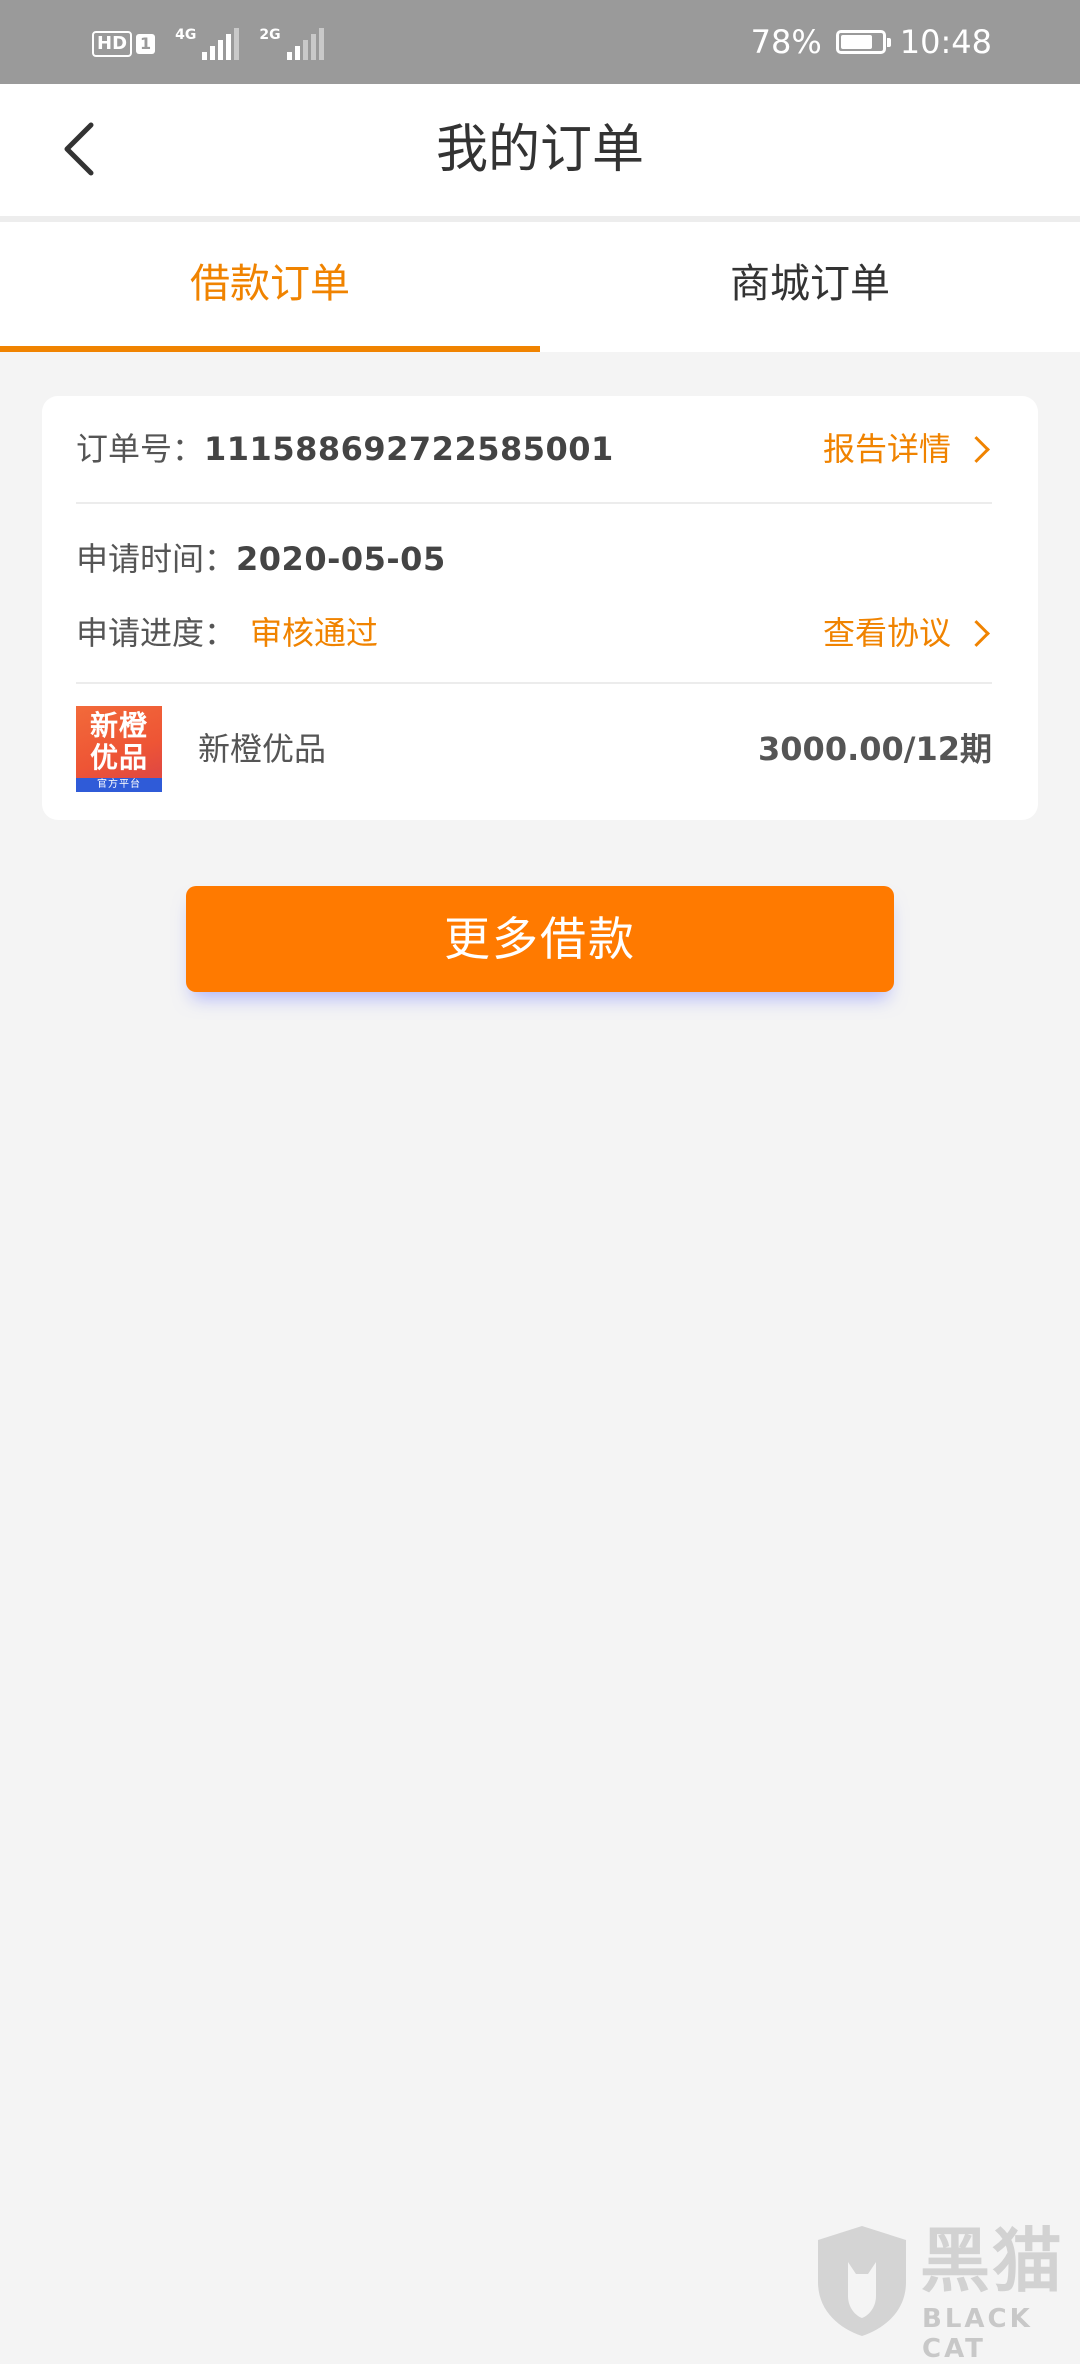 The height and width of the screenshot is (2364, 1080). Describe the element at coordinates (534, 633) in the screenshot. I see `apply-progress-row: 申请进度： 审核通过 查看协议` at that location.